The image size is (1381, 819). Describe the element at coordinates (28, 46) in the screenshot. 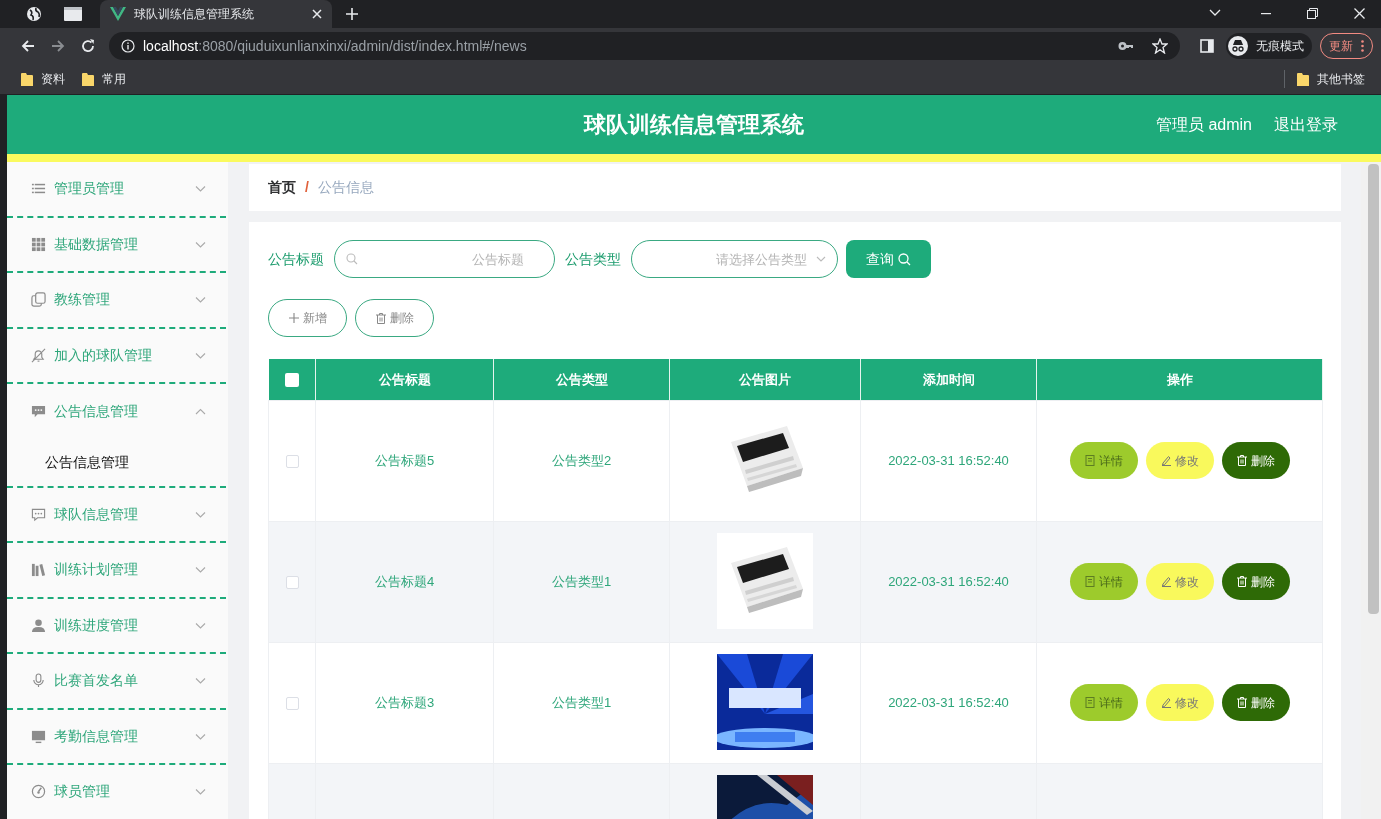

I see `back-icon` at that location.